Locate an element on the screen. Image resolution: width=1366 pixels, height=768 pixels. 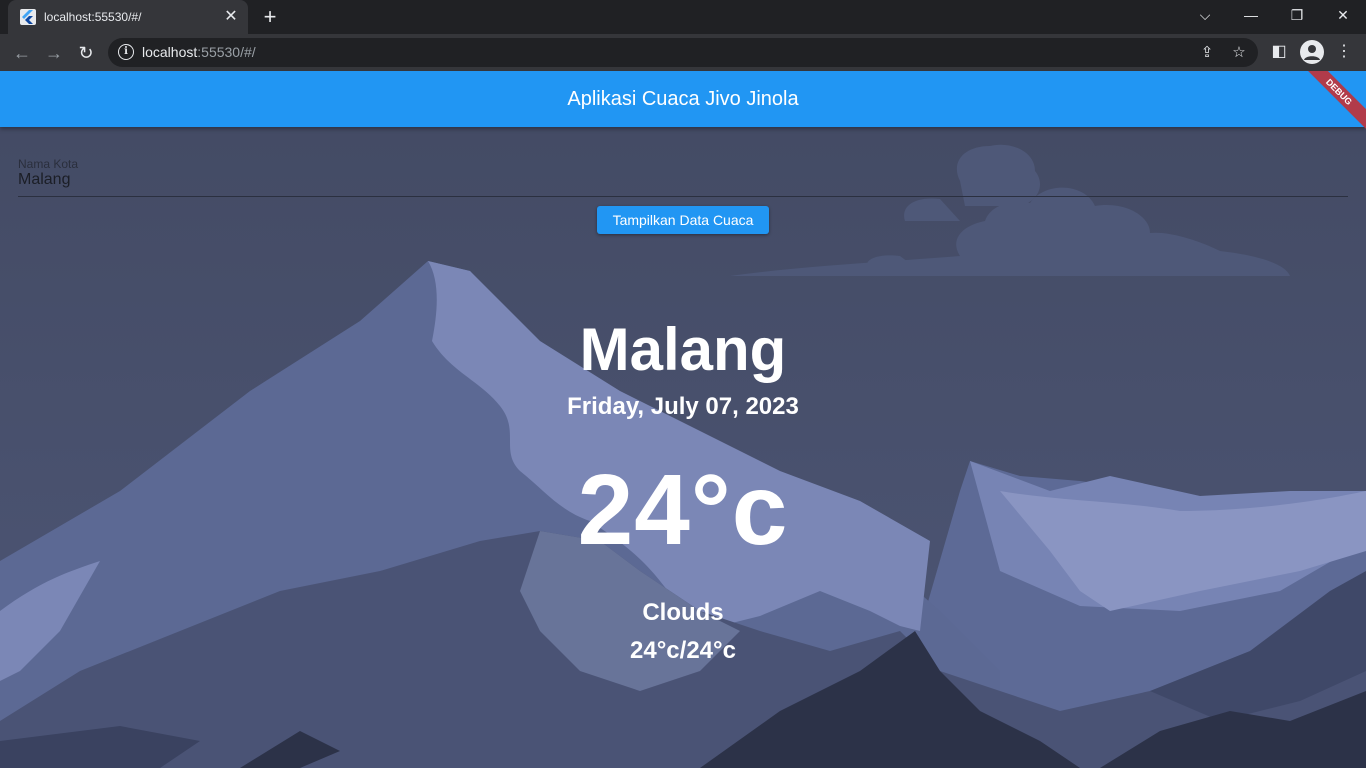
flutter-favicon-icon is located at coordinates (28, 17).